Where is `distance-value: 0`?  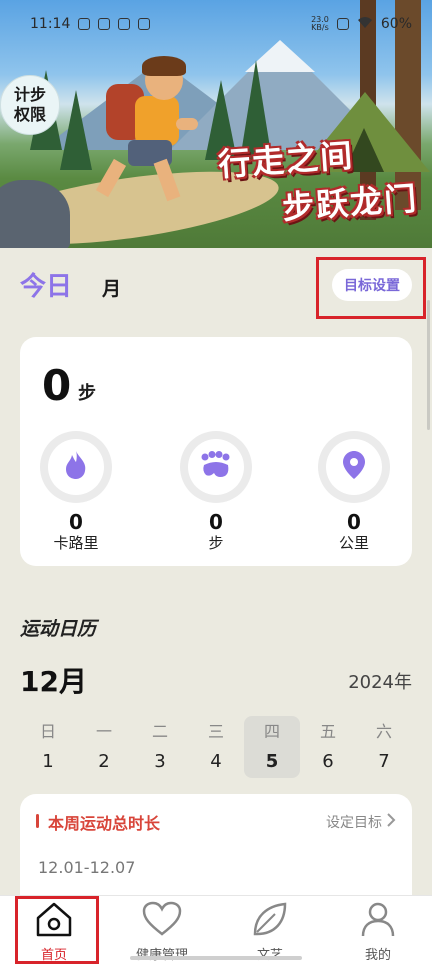
distance-value: 0 is located at coordinates (354, 522).